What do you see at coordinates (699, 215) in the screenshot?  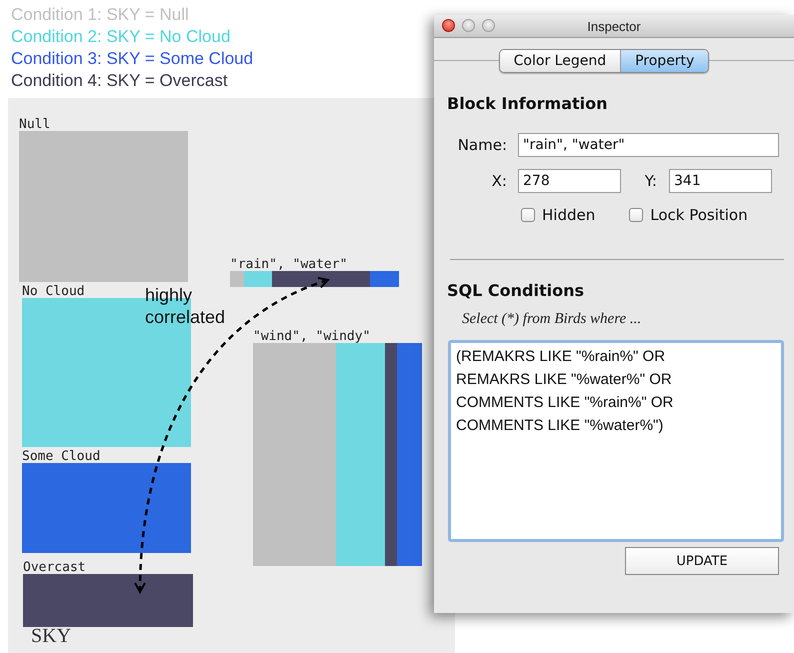 I see `checkbox-label: Lock Position` at bounding box center [699, 215].